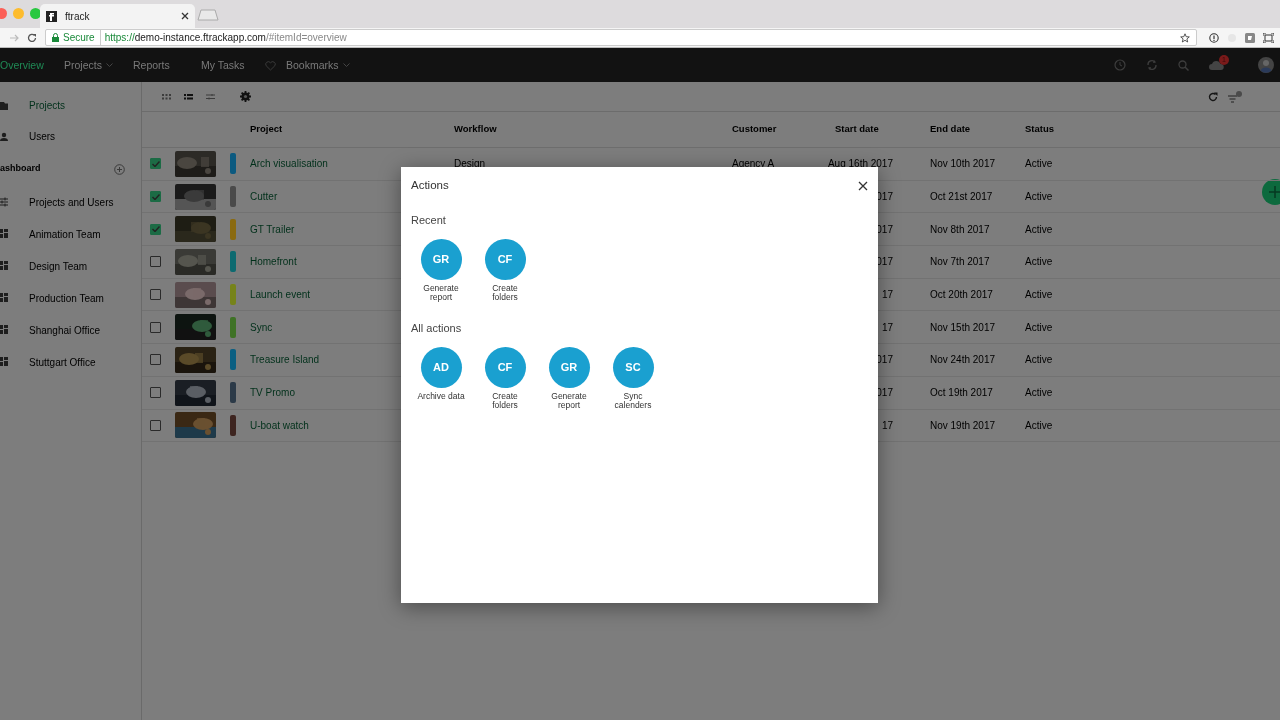  I want to click on action-circle: CF, so click(505, 367).